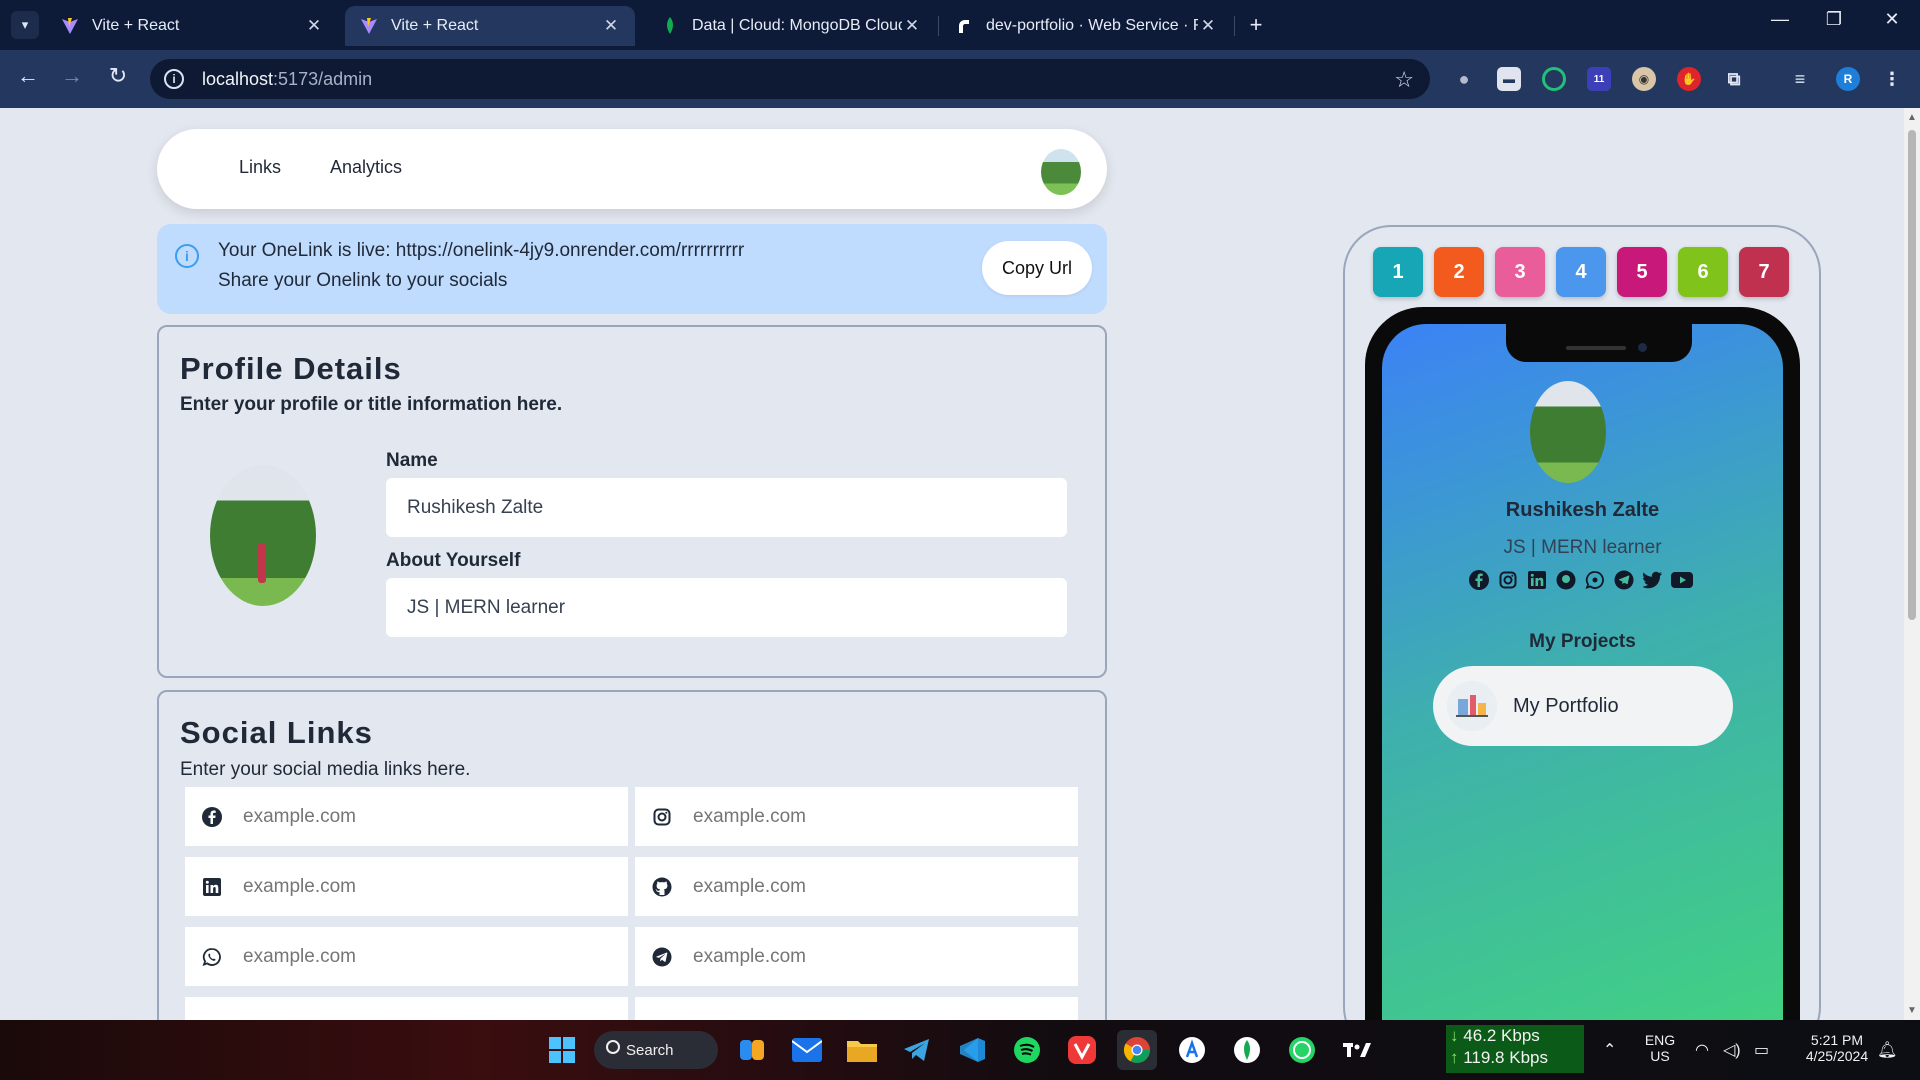  What do you see at coordinates (1642, 272) in the screenshot?
I see `theme-button-5: 5` at bounding box center [1642, 272].